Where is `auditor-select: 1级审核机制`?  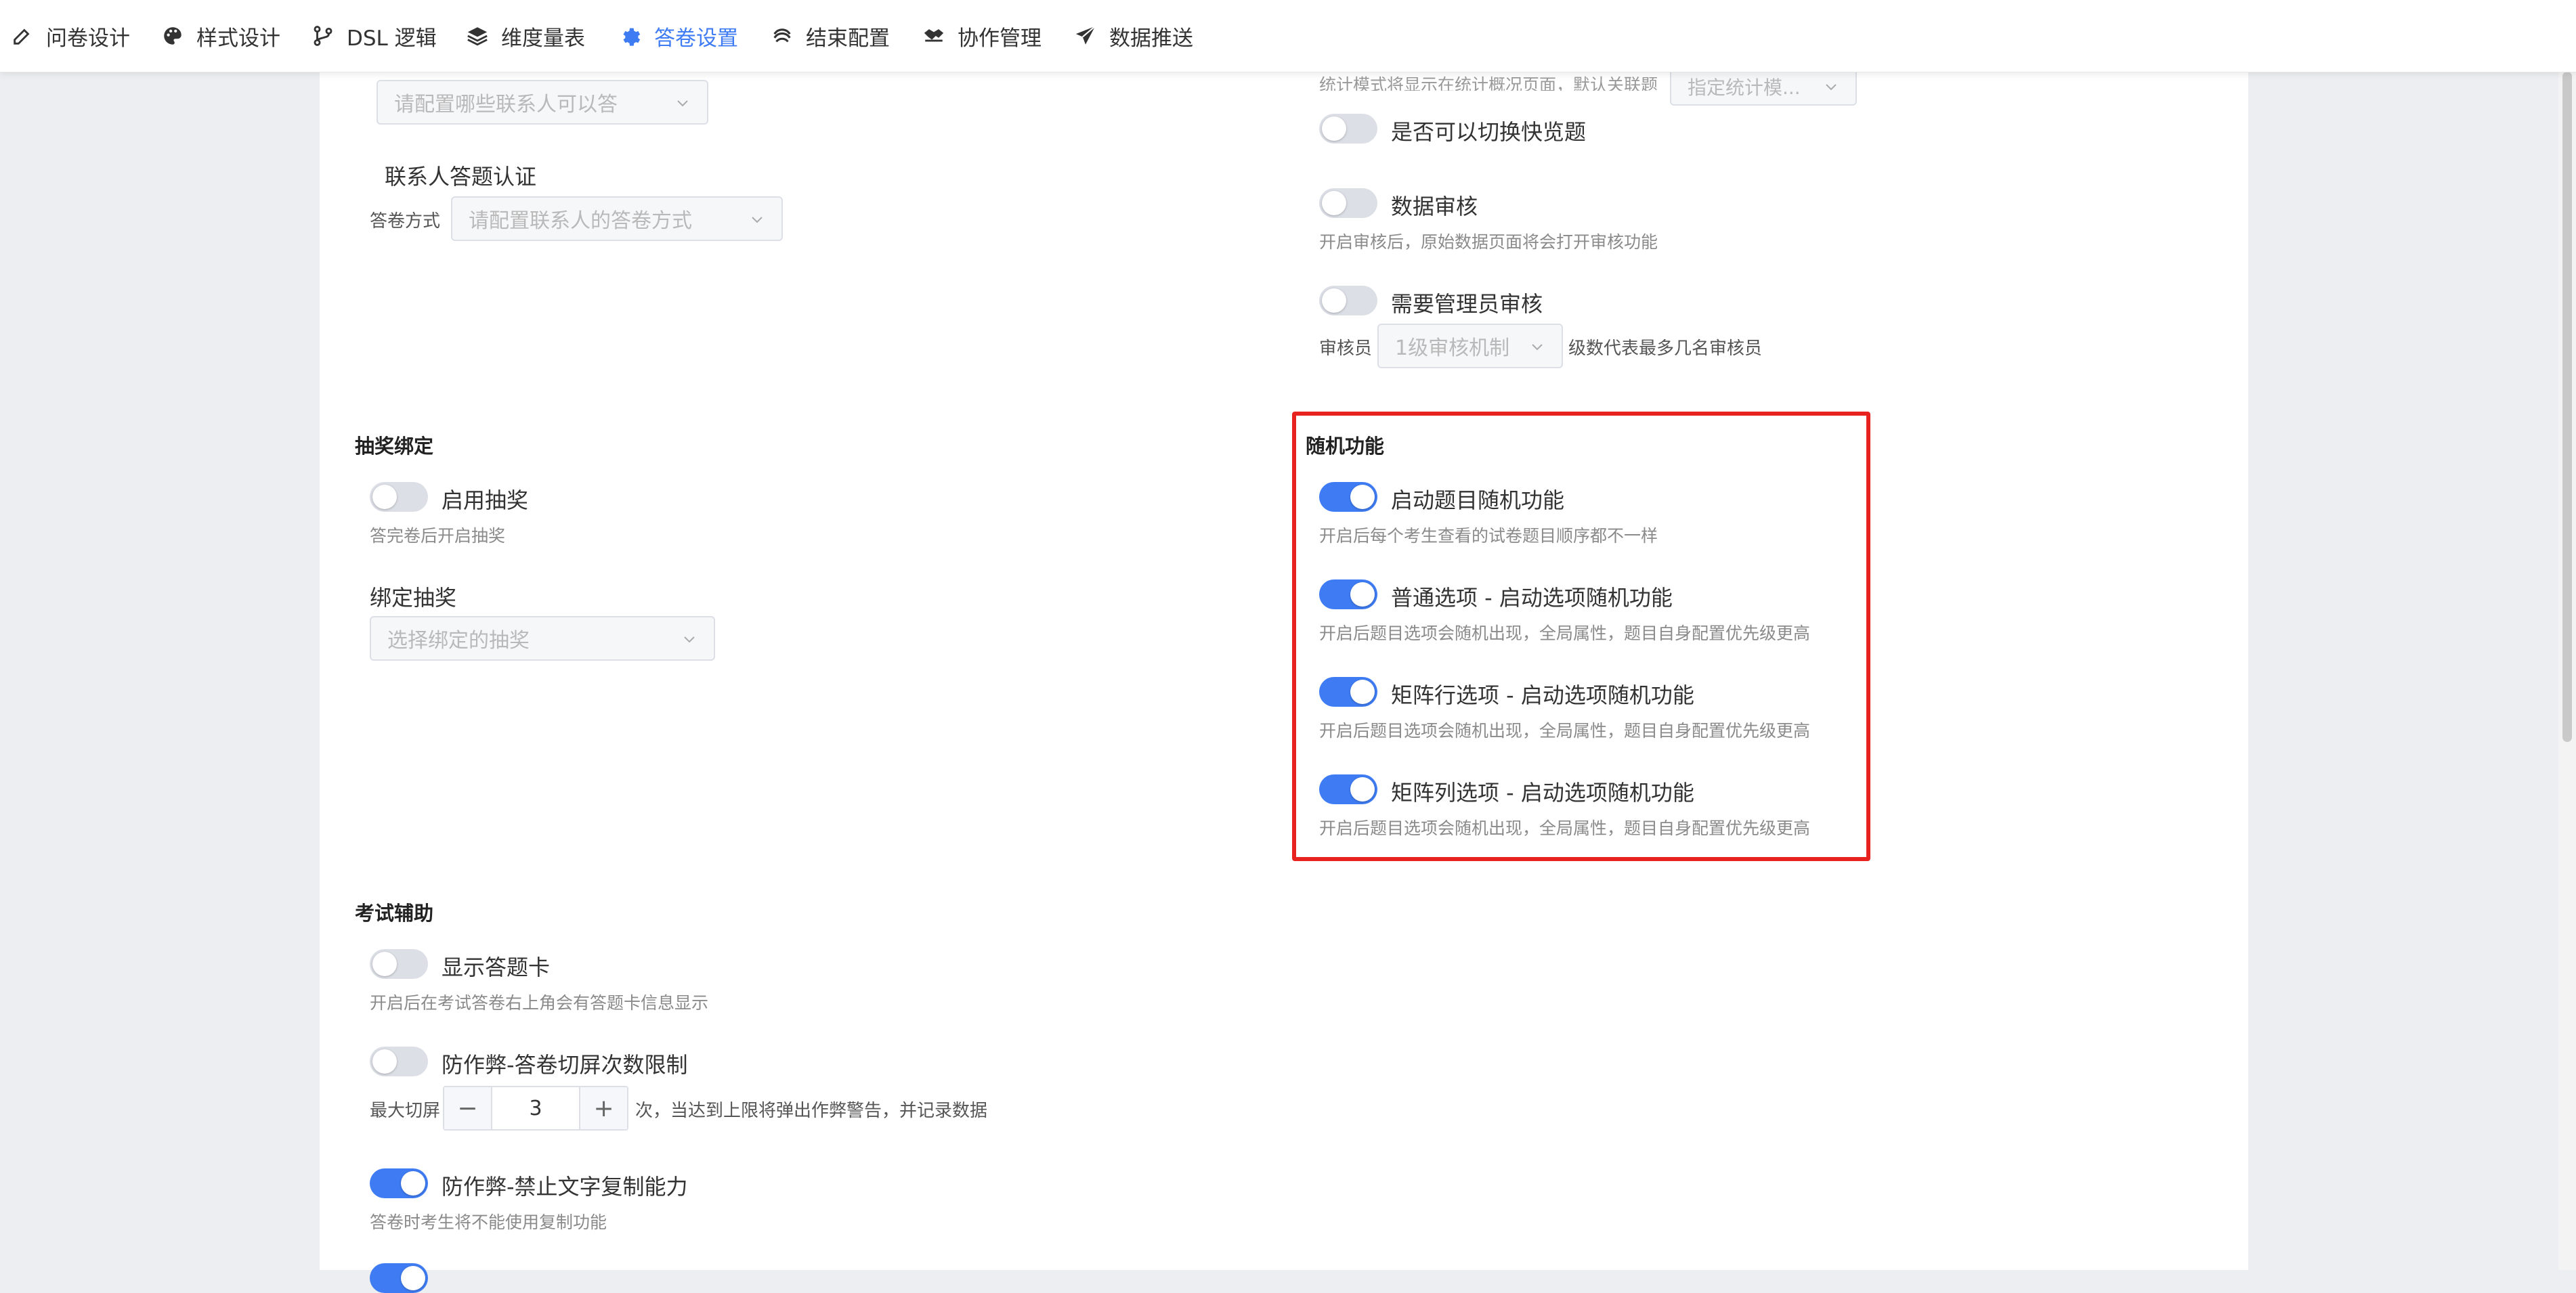 auditor-select: 1级审核机制 is located at coordinates (1470, 346).